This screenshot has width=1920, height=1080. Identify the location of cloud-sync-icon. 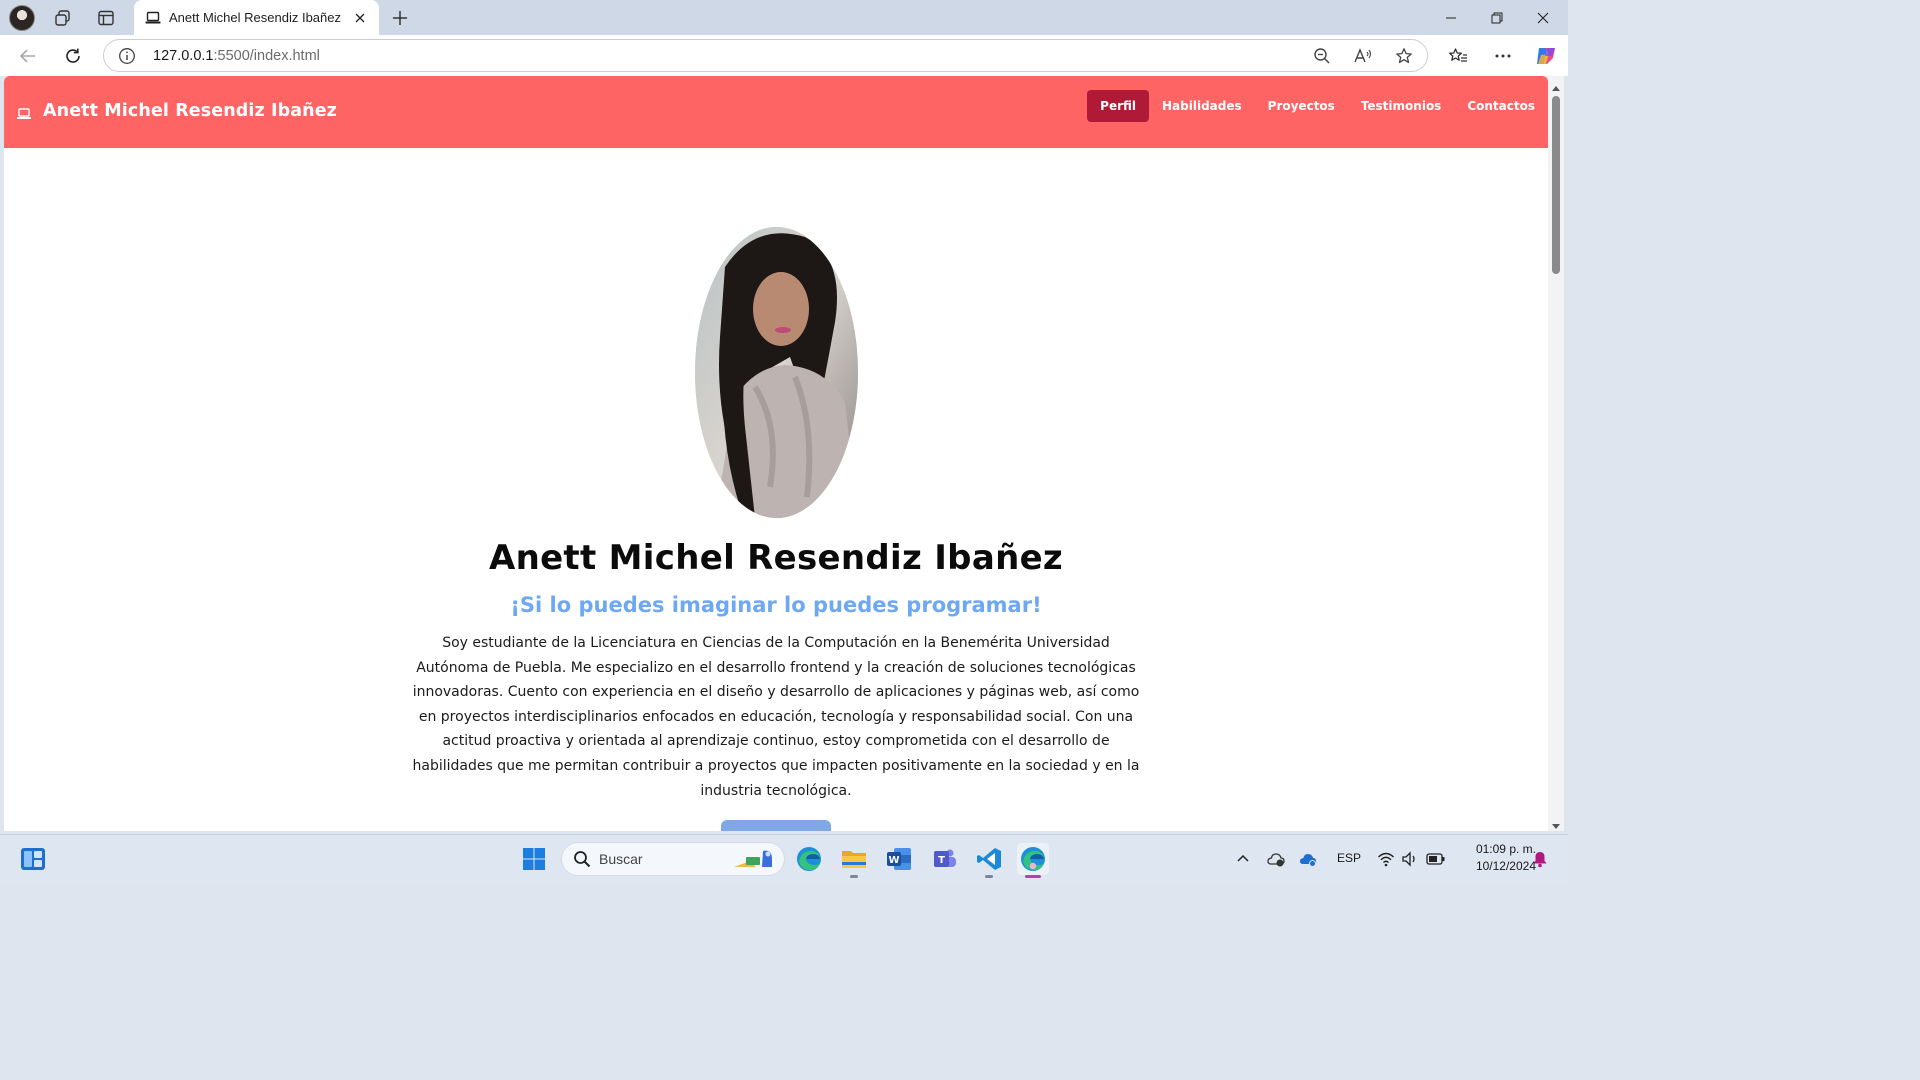
(1276, 859).